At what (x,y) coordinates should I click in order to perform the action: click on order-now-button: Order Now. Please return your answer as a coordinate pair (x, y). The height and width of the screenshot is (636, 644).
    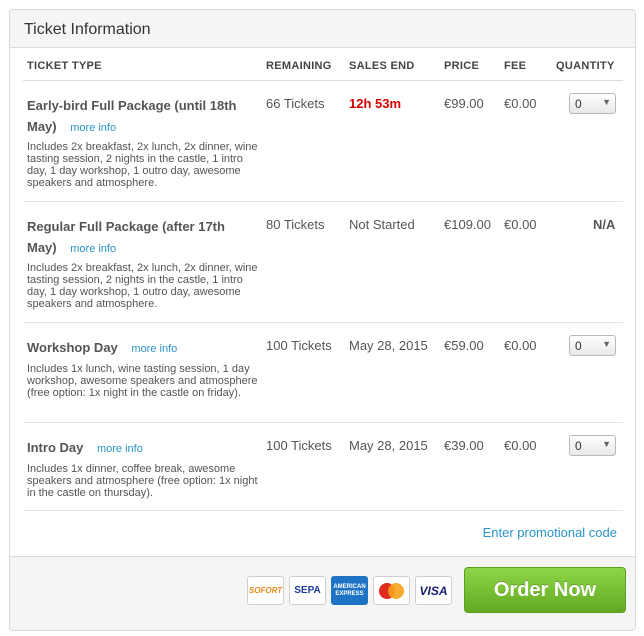
    Looking at the image, I should click on (545, 590).